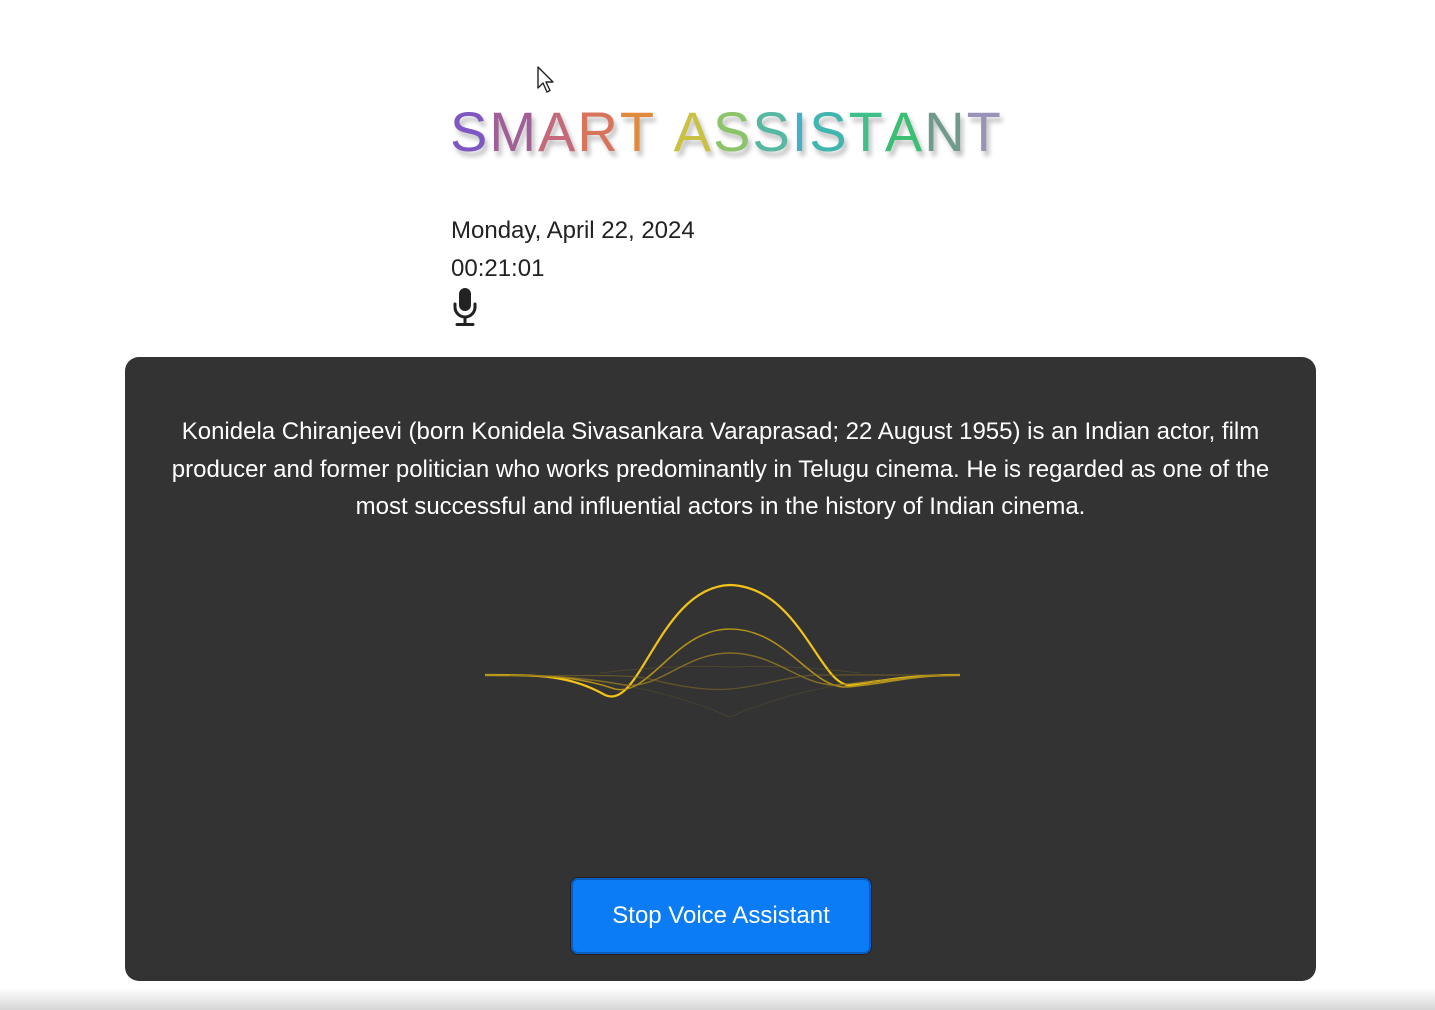  I want to click on voice-waveform-icon, so click(722, 650).